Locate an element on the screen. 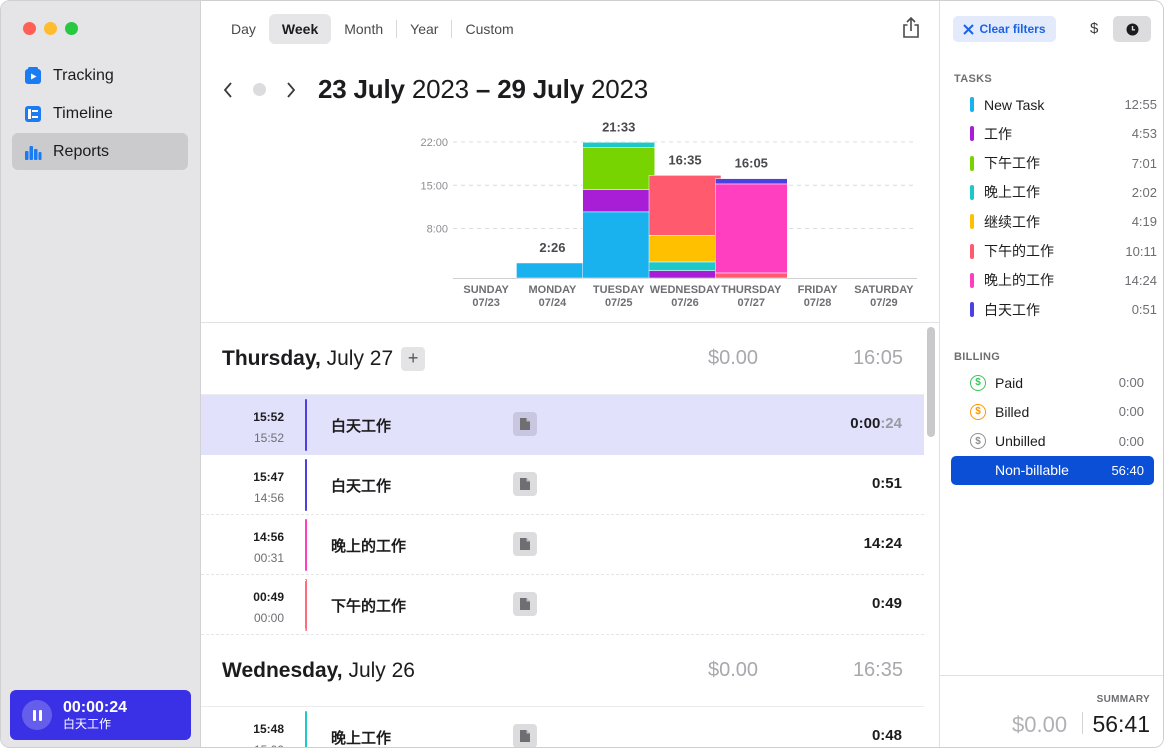 This screenshot has width=1164, height=748. entry-end-time: 14:56 is located at coordinates (268, 537).